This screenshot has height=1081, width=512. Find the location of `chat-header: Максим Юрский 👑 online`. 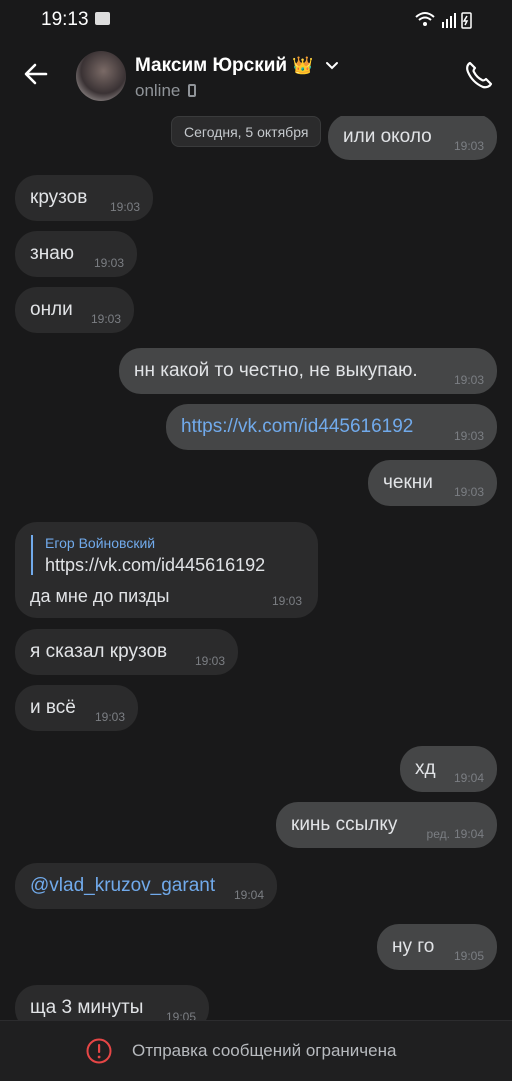

chat-header: Максим Юрский 👑 online is located at coordinates (256, 78).